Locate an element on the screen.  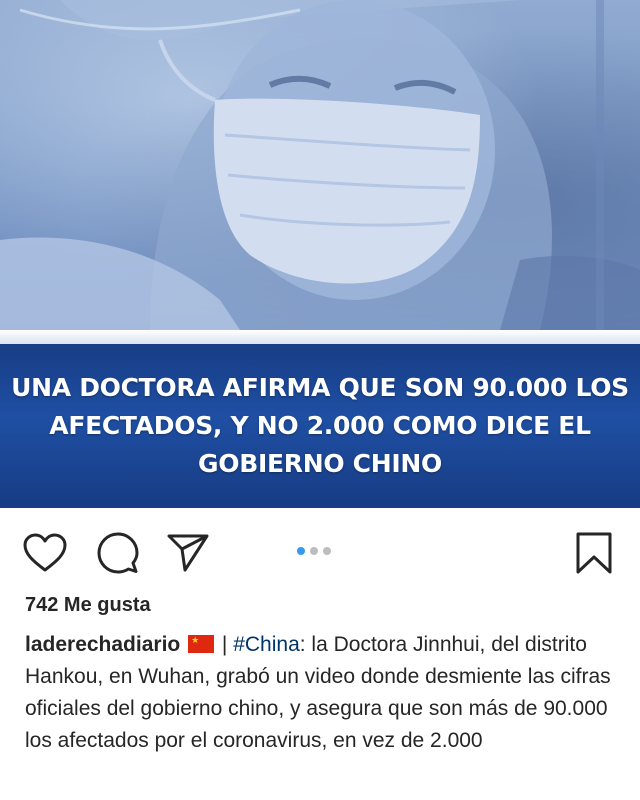
action-bar is located at coordinates (320, 551).